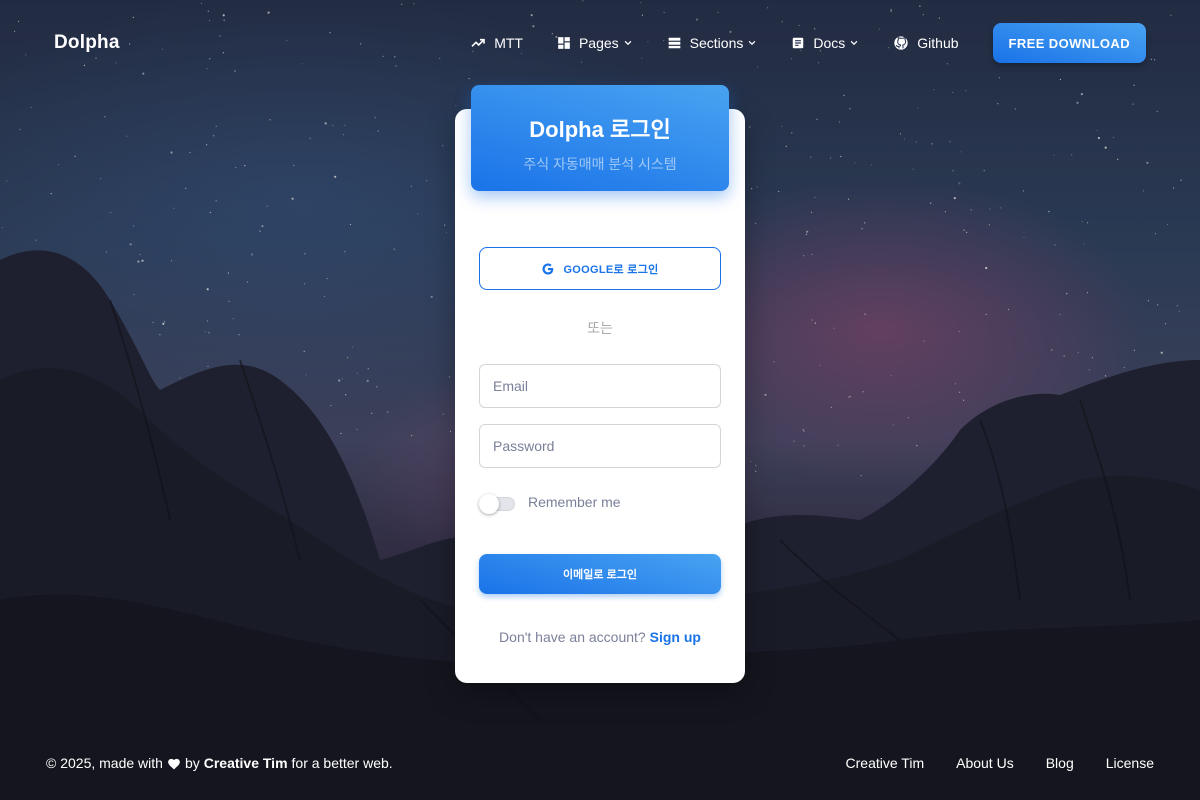  What do you see at coordinates (572, 637) in the screenshot?
I see `signup-prompt-text: Don't have an account?` at bounding box center [572, 637].